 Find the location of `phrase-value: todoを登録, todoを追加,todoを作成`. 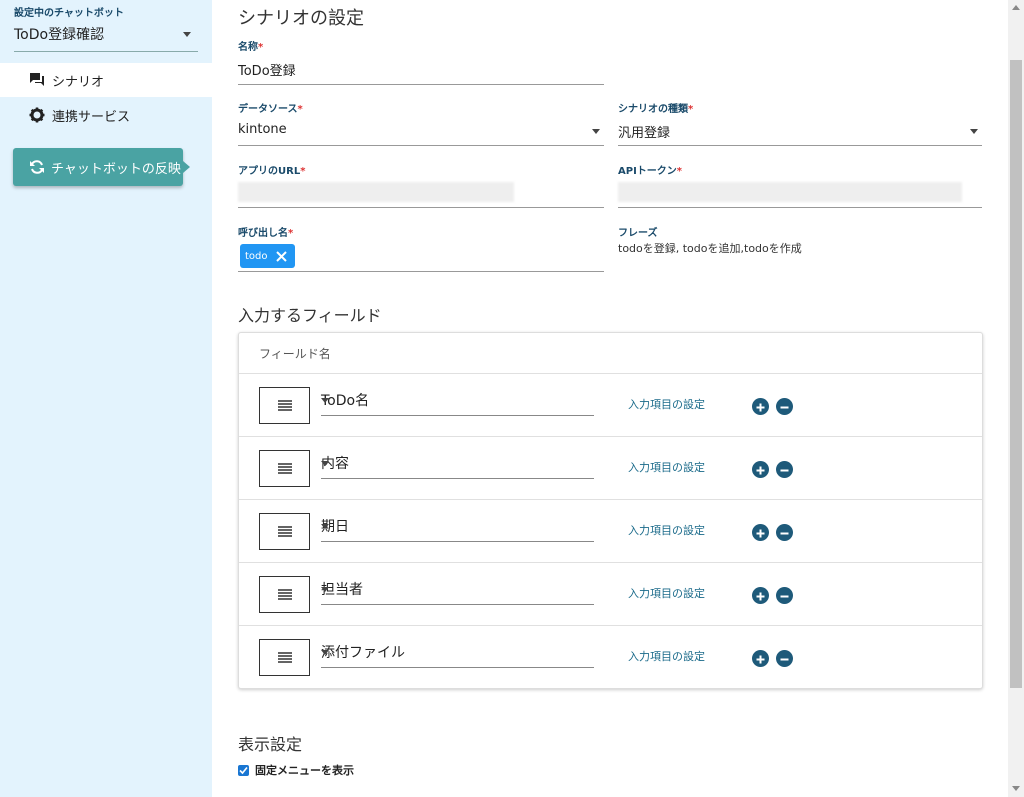

phrase-value: todoを登録, todoを追加,todoを作成 is located at coordinates (710, 248).